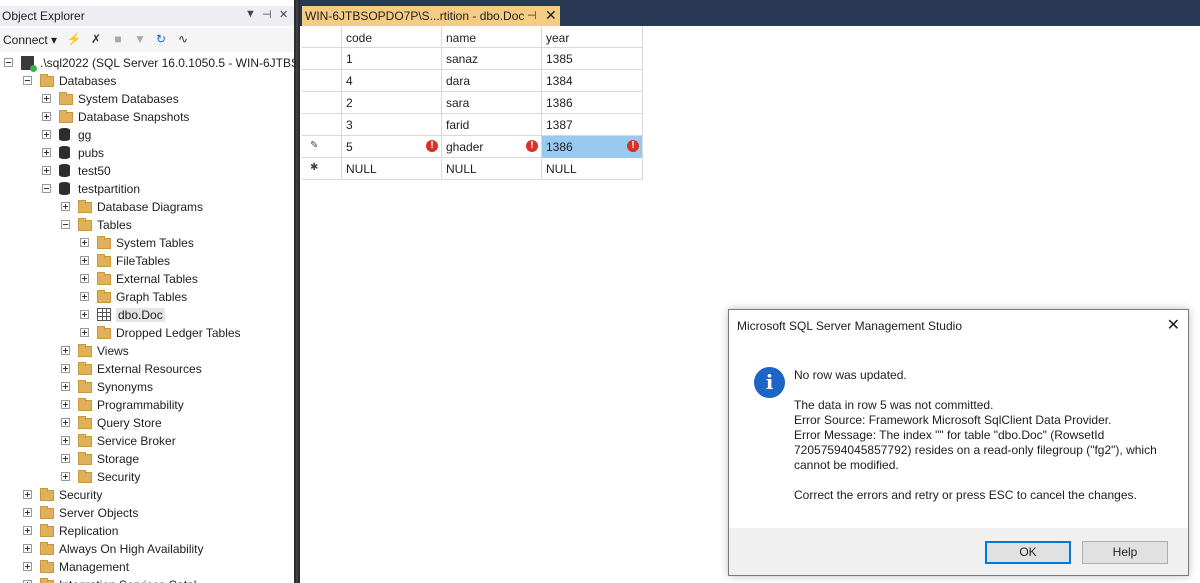 This screenshot has height=583, width=1200. What do you see at coordinates (147, 531) in the screenshot?
I see `tree-node: Replication` at bounding box center [147, 531].